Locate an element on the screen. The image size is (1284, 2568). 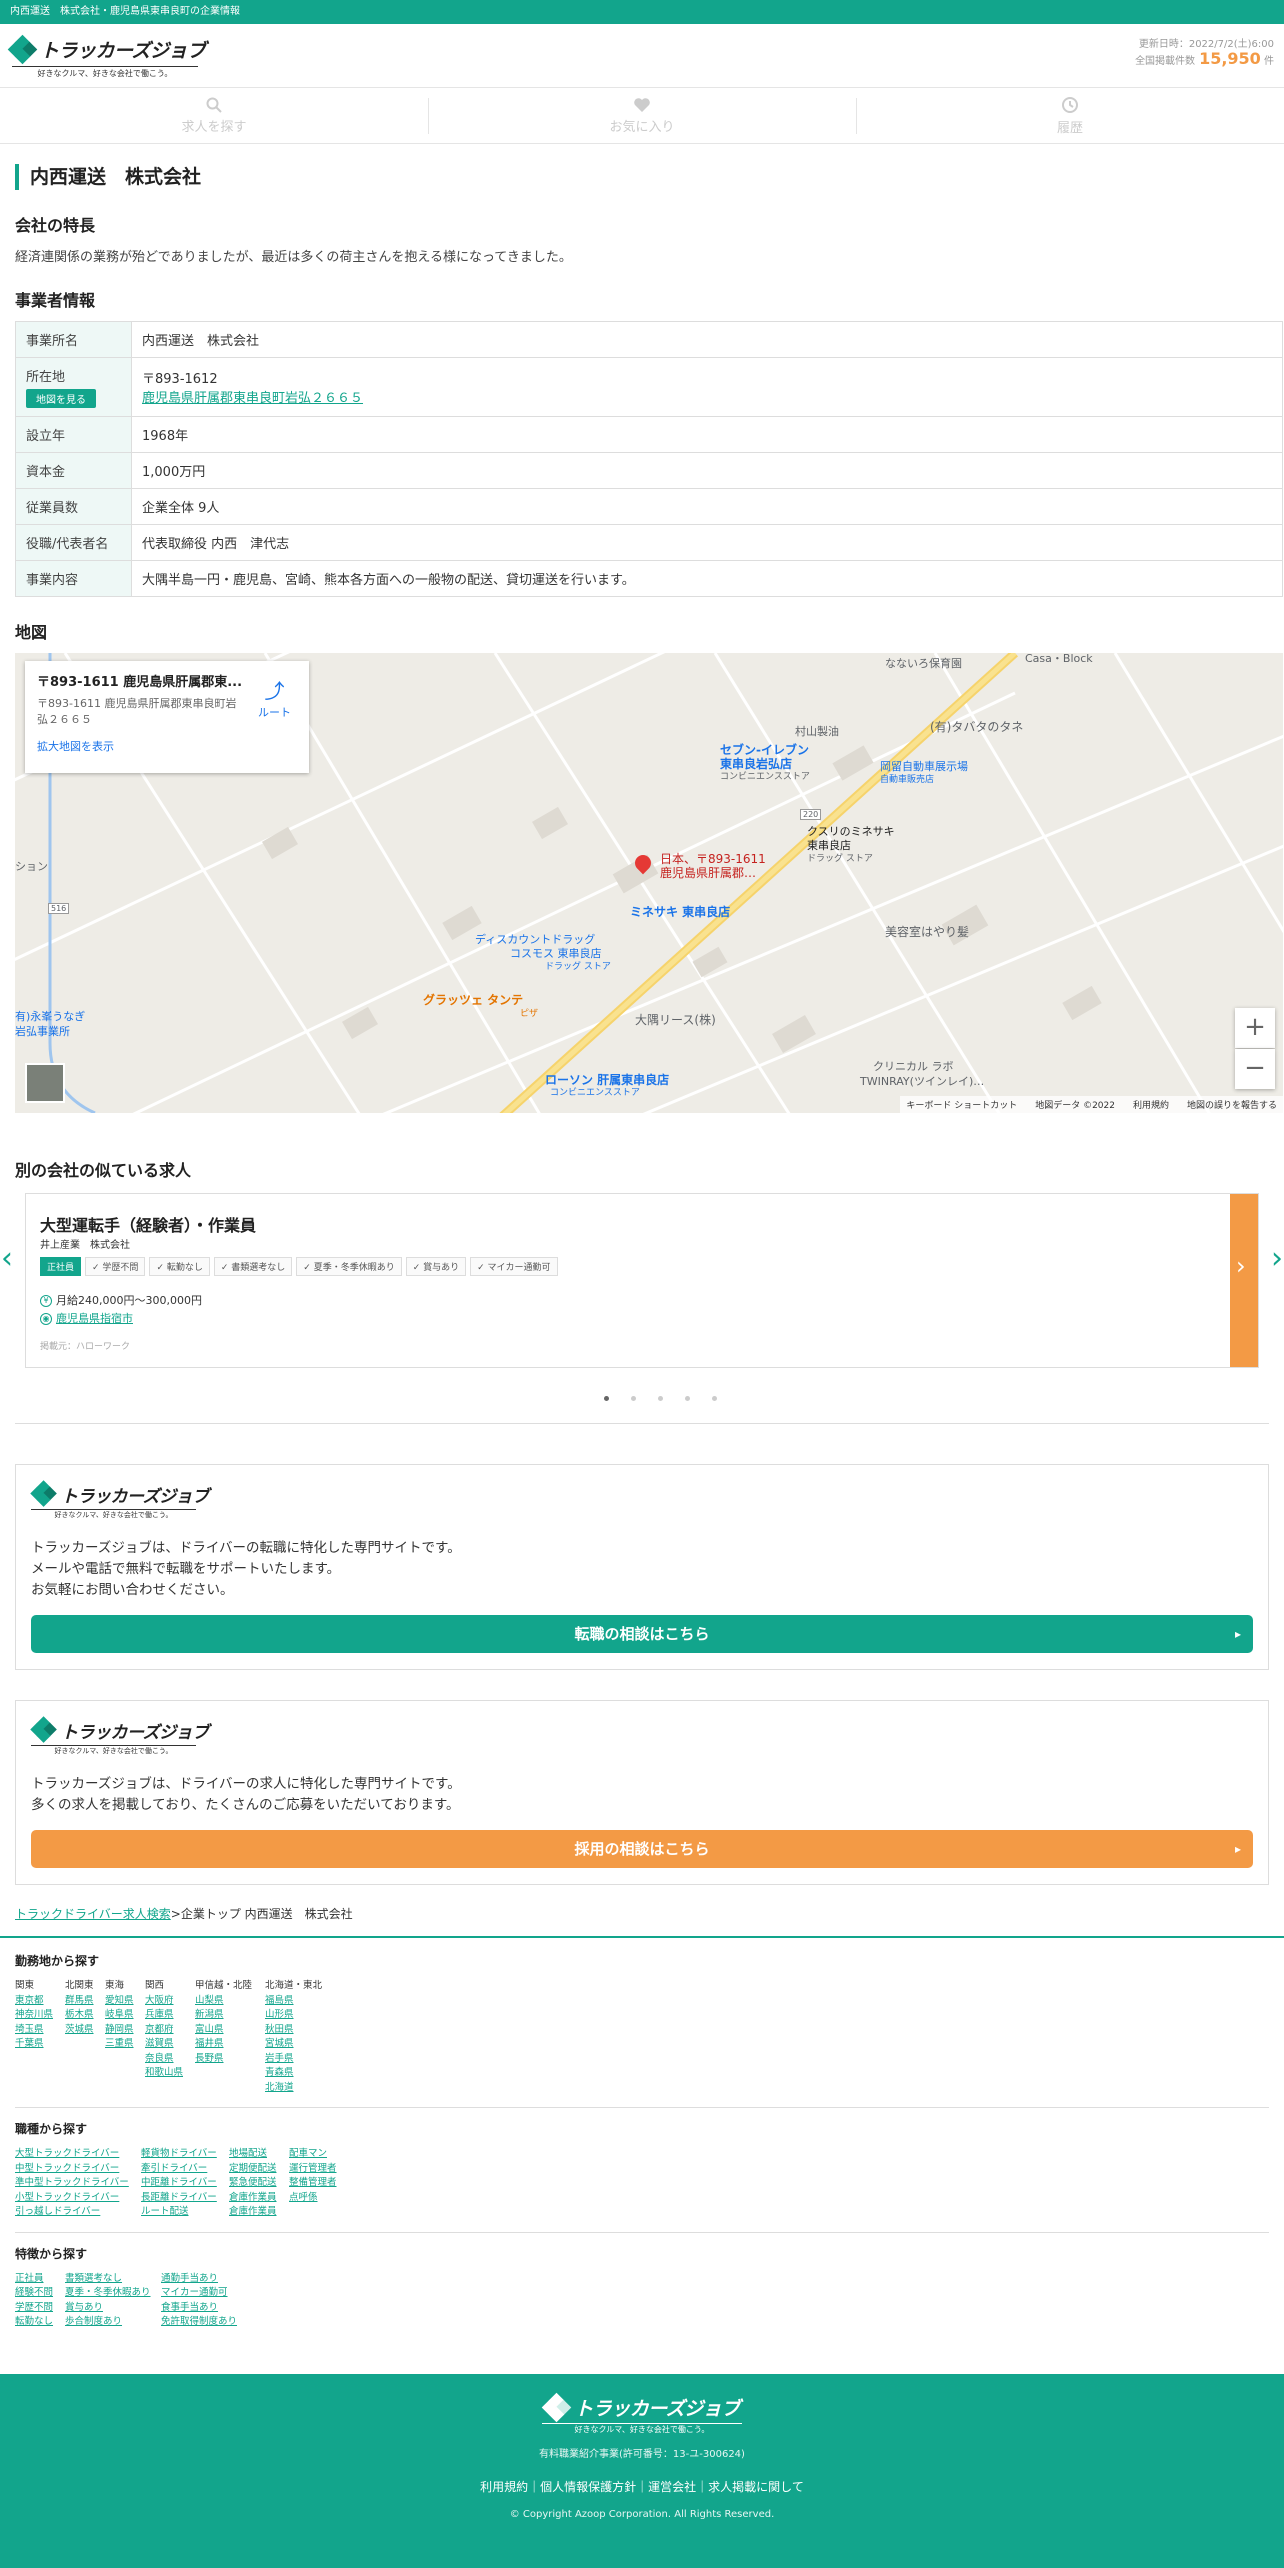
feature-link: 歩合制度あり is located at coordinates (108, 2322).